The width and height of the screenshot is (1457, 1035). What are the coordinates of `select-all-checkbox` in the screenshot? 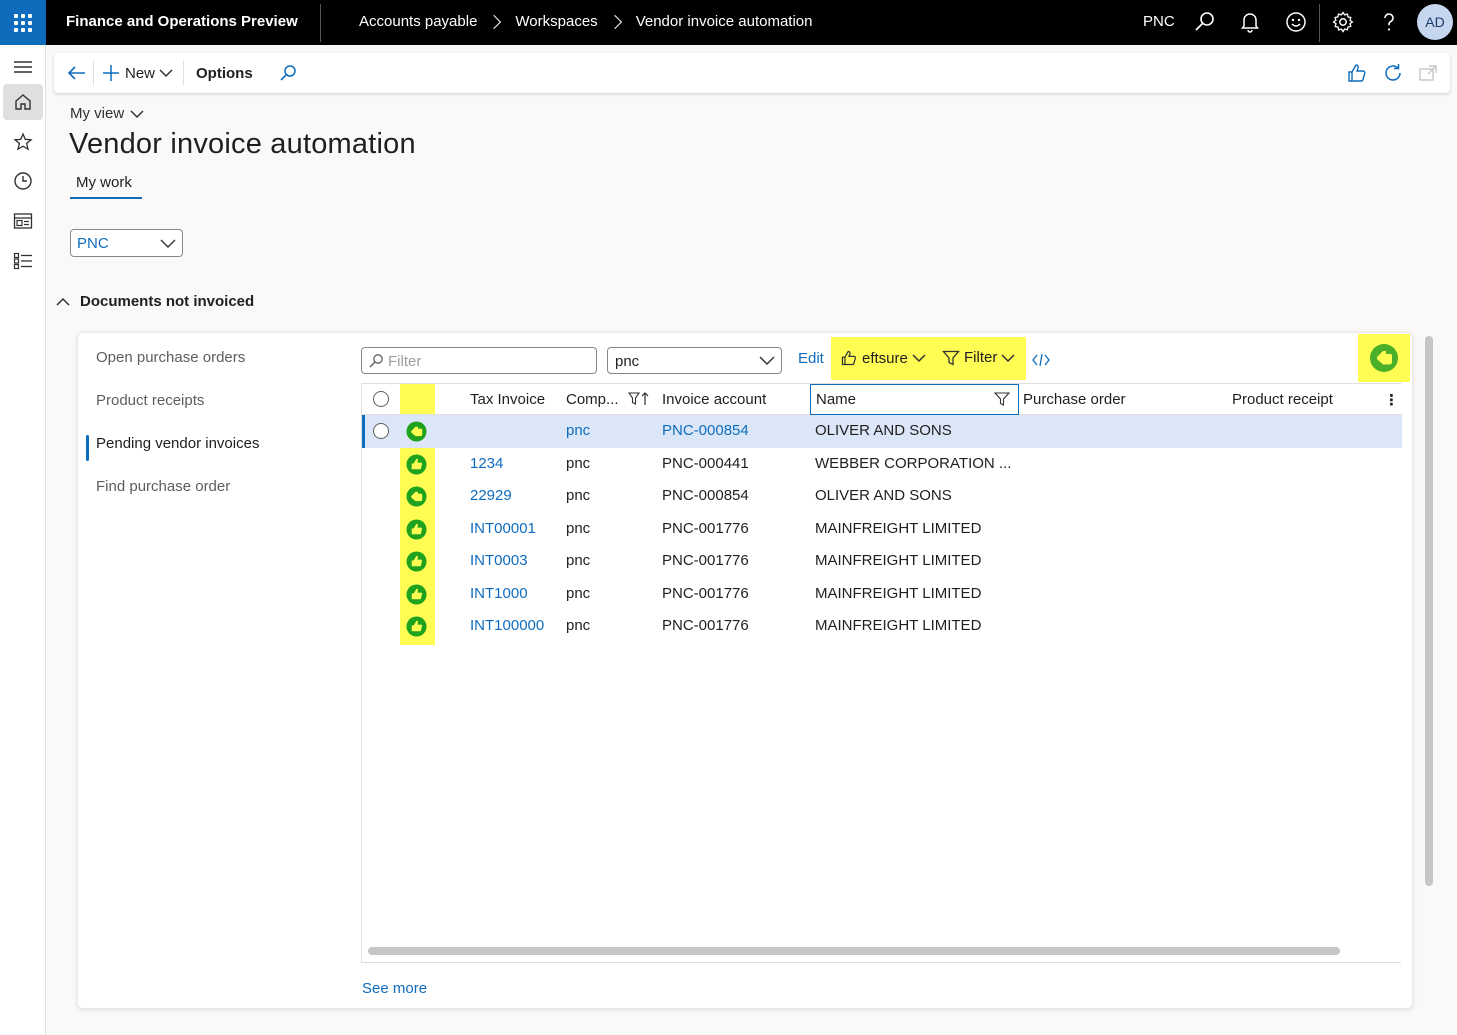 It's located at (381, 399).